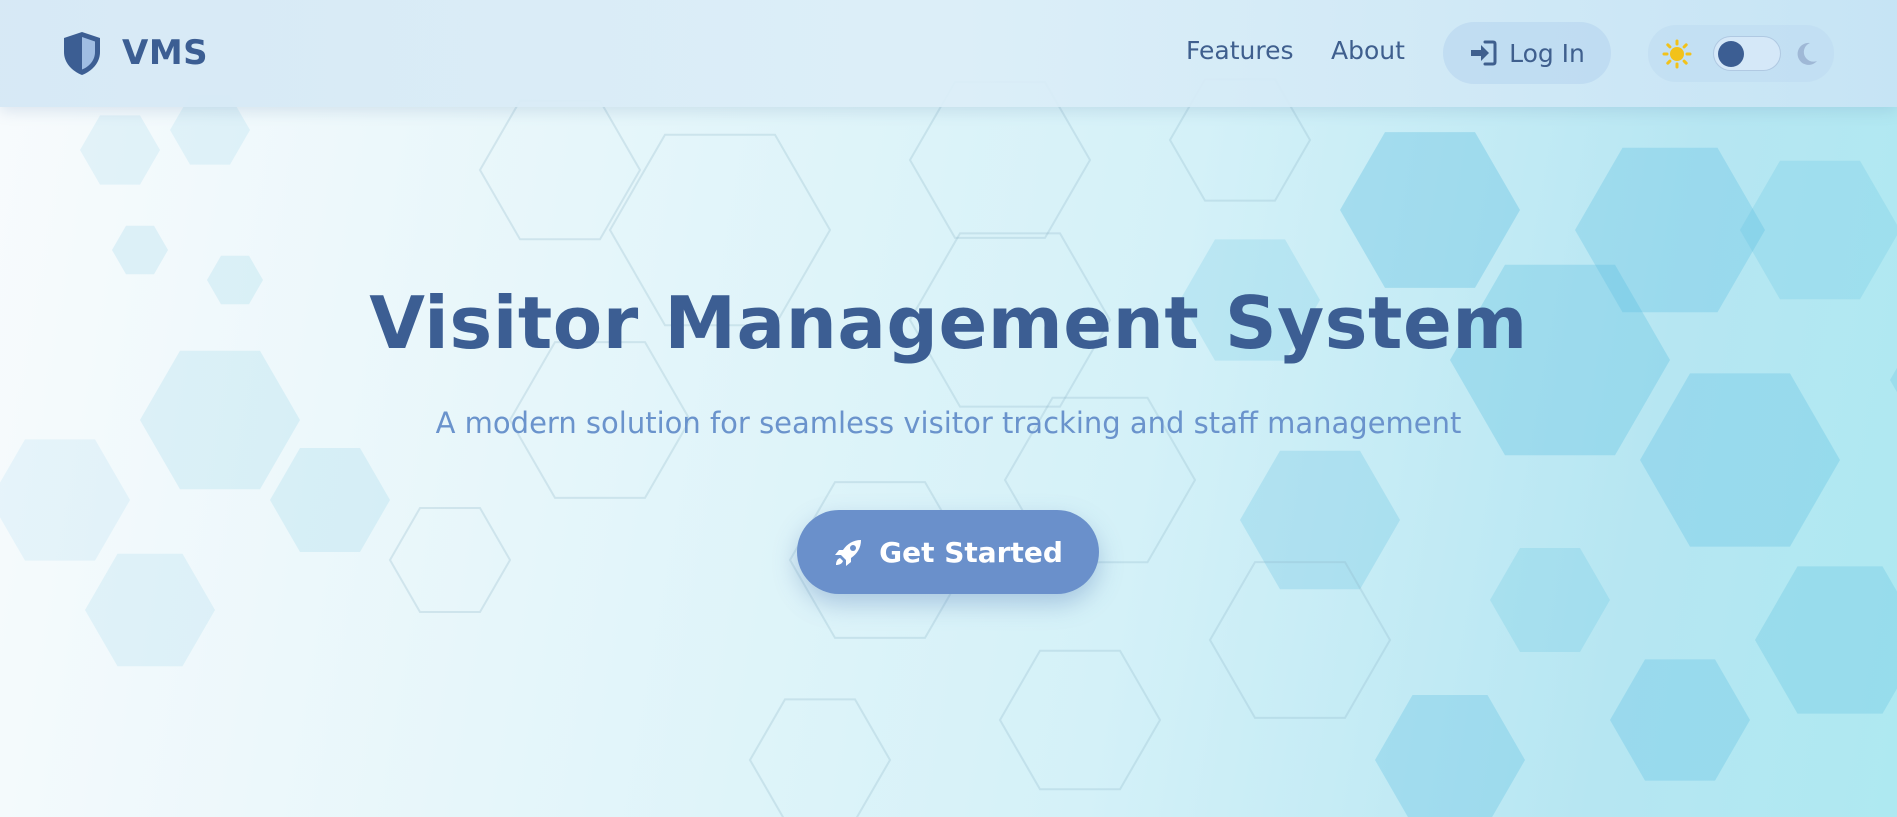  Describe the element at coordinates (1677, 54) in the screenshot. I see `sun-icon` at that location.